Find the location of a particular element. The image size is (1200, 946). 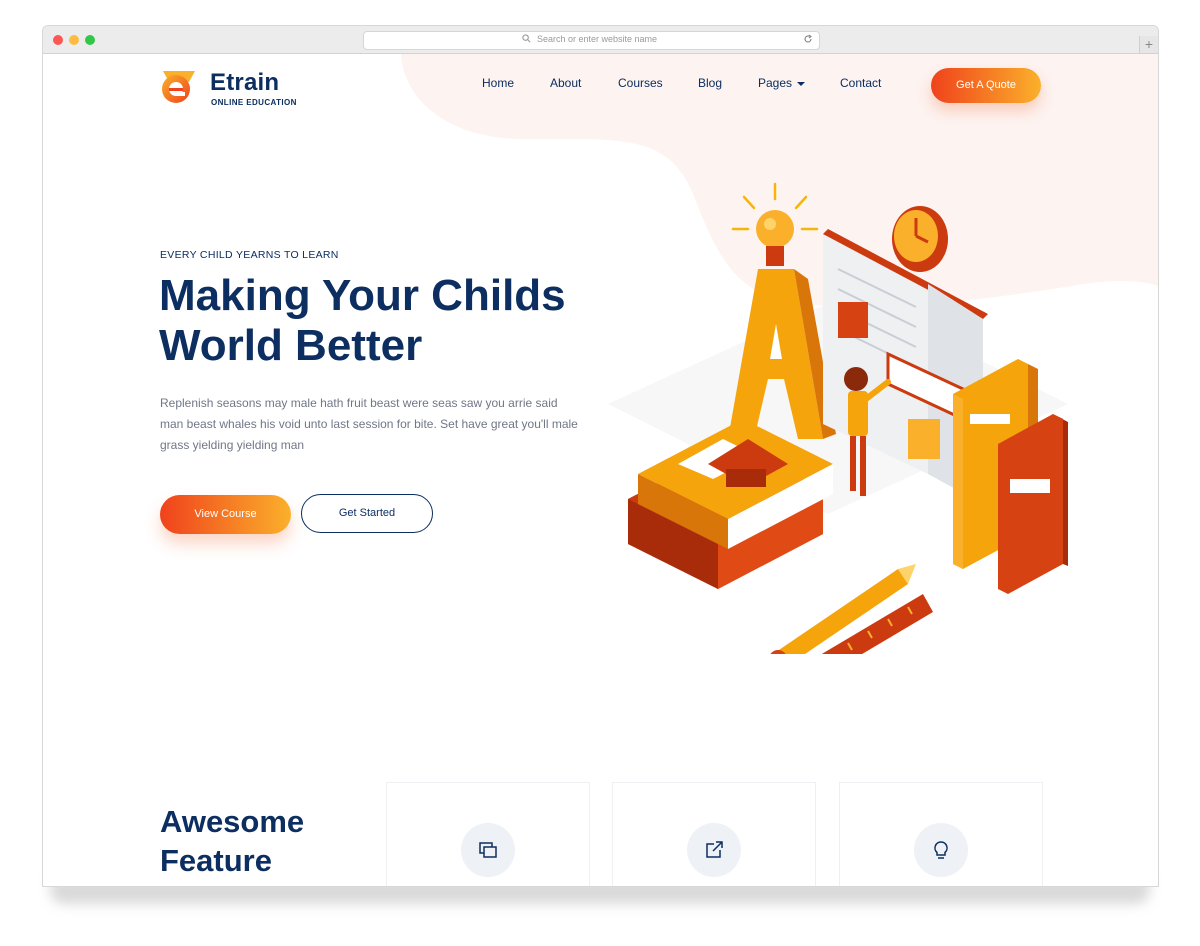

get-quote-button: Get A Quote is located at coordinates (986, 85).